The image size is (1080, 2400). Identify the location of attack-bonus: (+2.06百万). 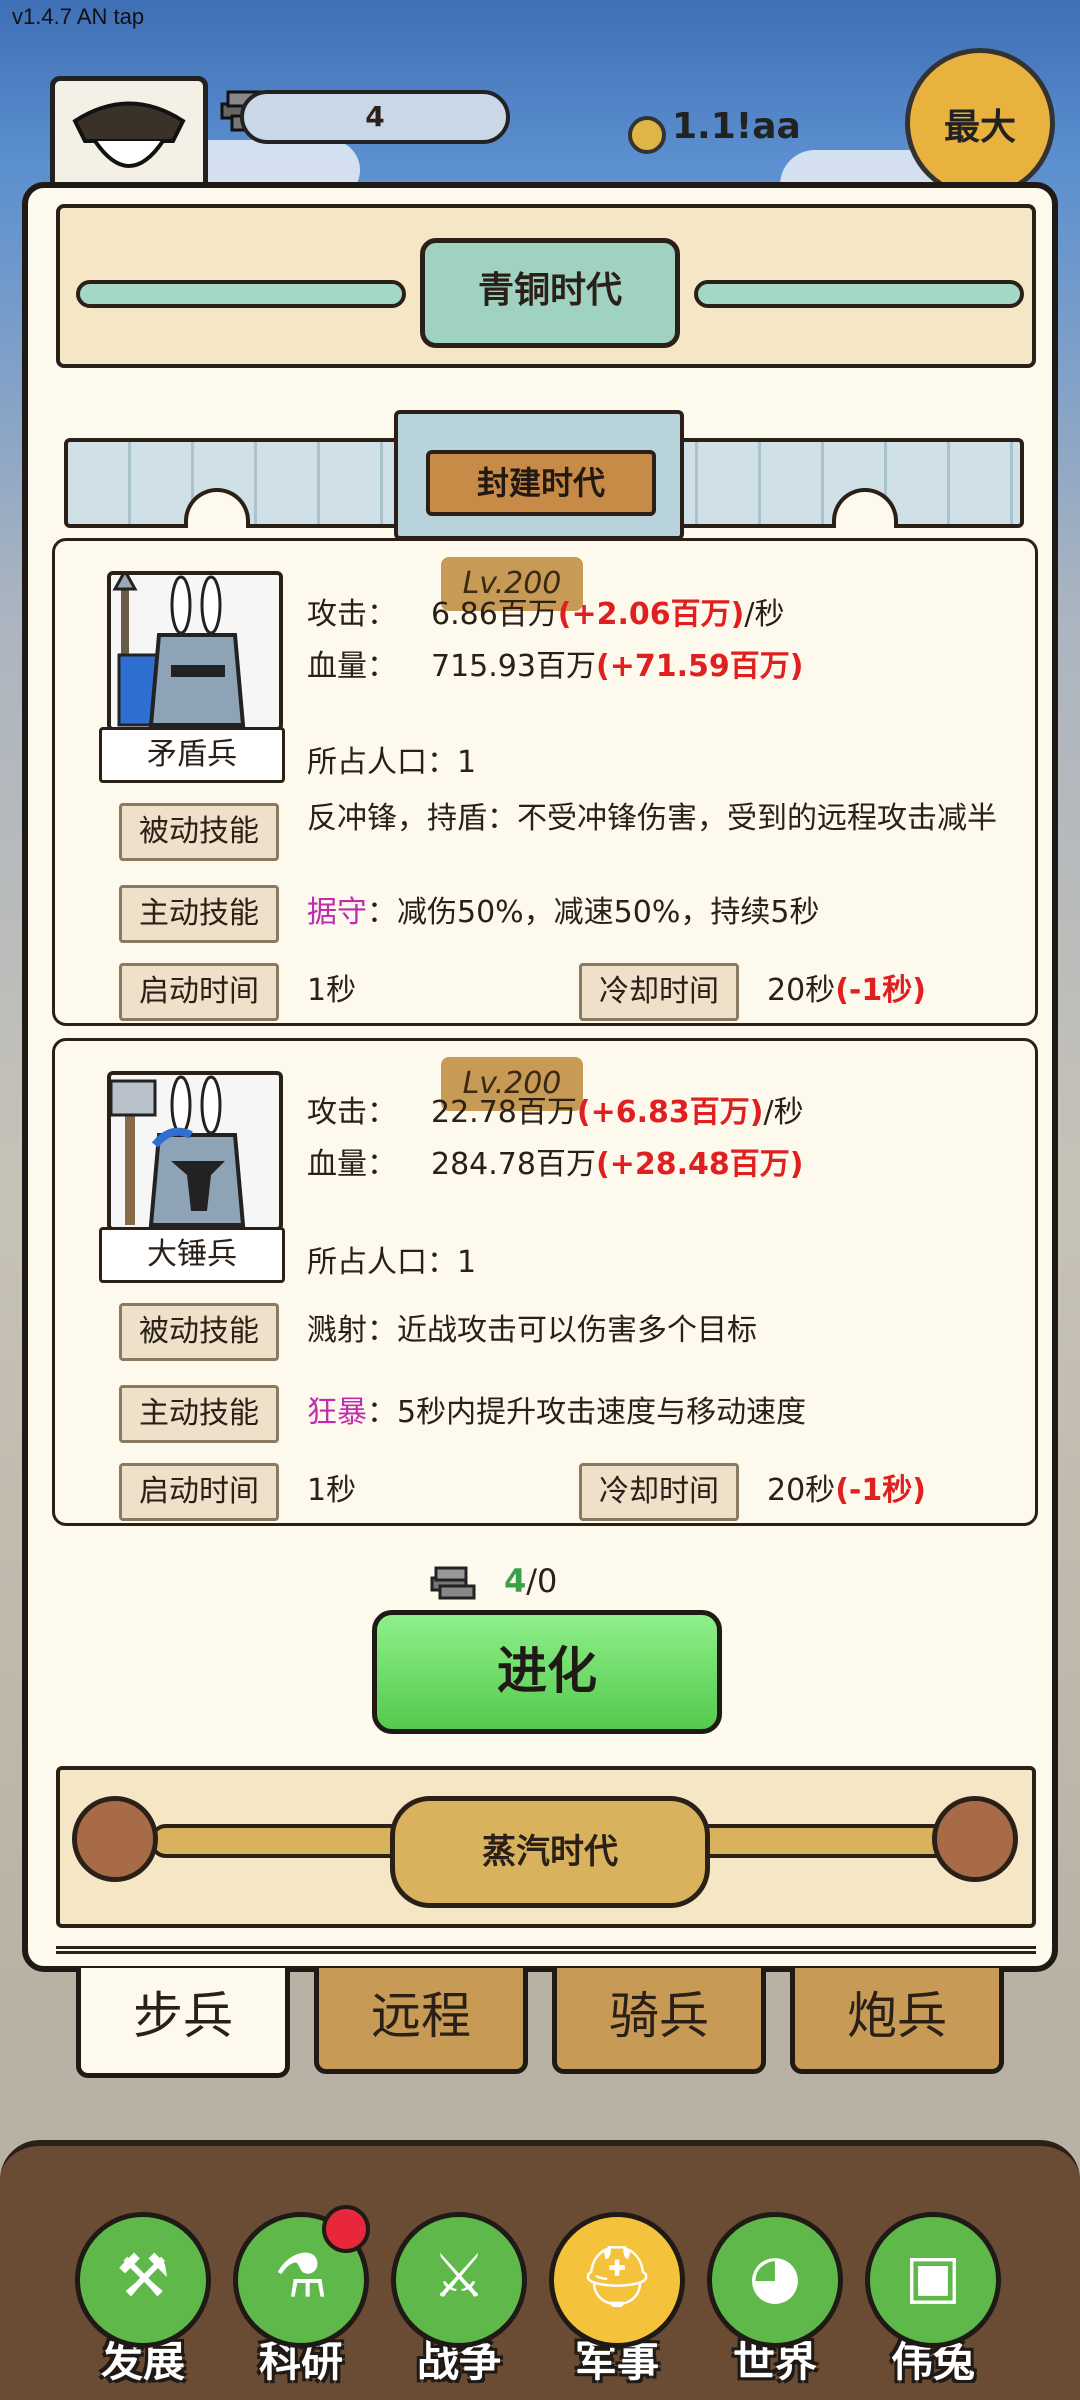
(651, 614).